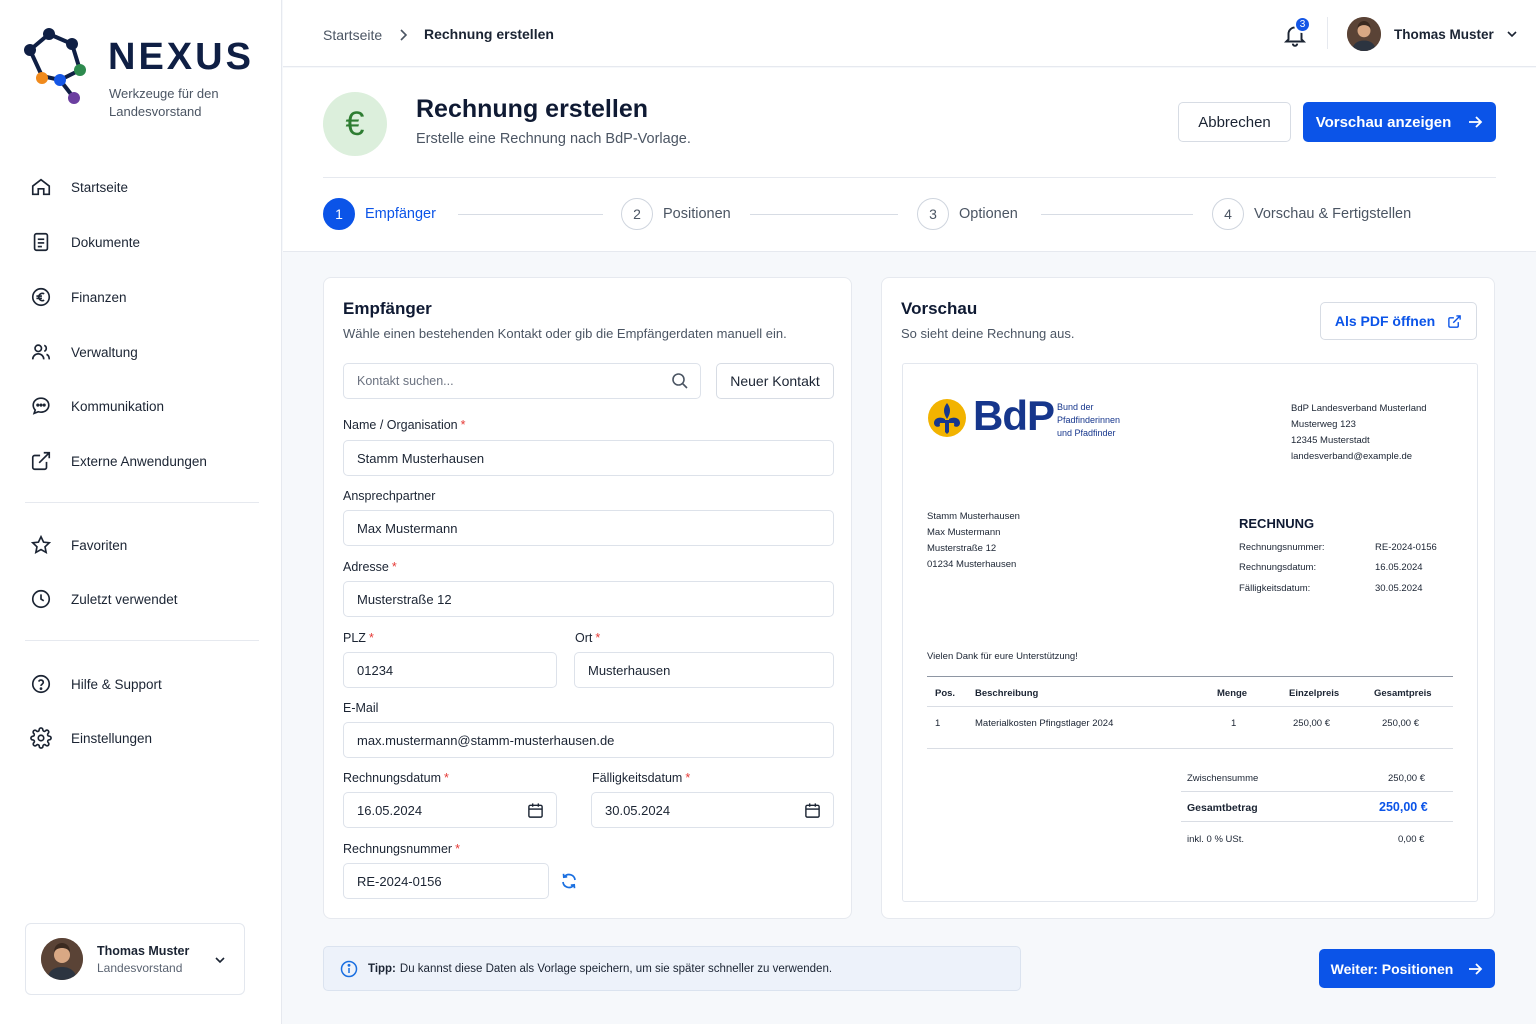 This screenshot has width=1536, height=1024. What do you see at coordinates (400, 214) in the screenshot?
I see `step-label: Empfänger` at bounding box center [400, 214].